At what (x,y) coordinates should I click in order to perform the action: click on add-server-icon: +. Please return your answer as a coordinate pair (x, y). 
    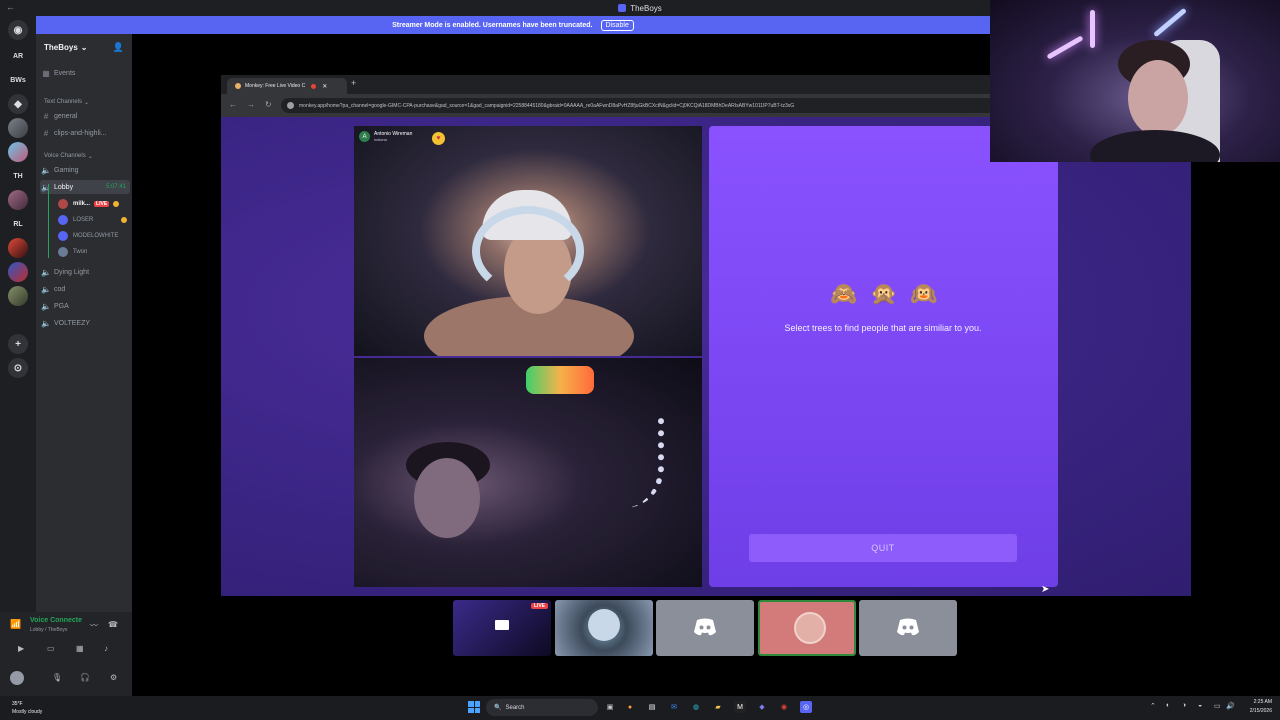
    Looking at the image, I should click on (18, 344).